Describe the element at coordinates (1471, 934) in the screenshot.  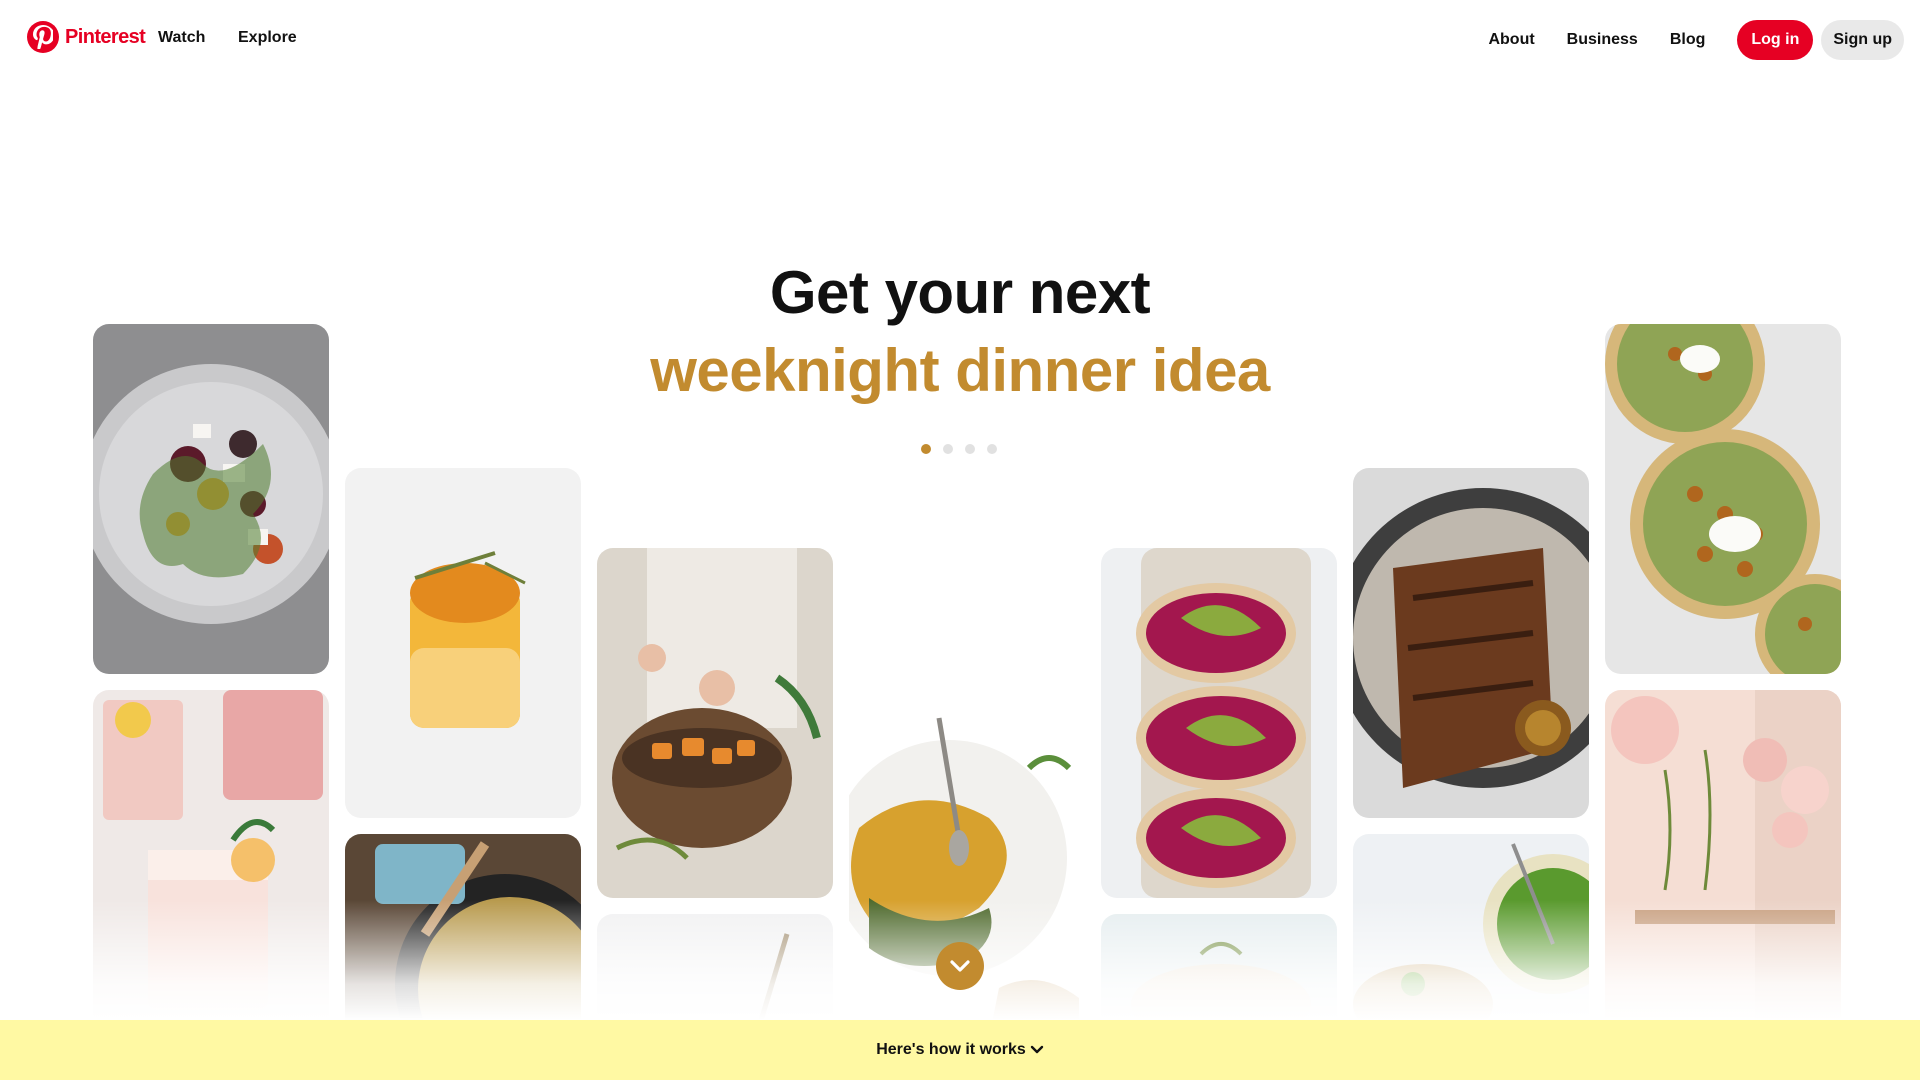
I see `pin-peas-toast` at that location.